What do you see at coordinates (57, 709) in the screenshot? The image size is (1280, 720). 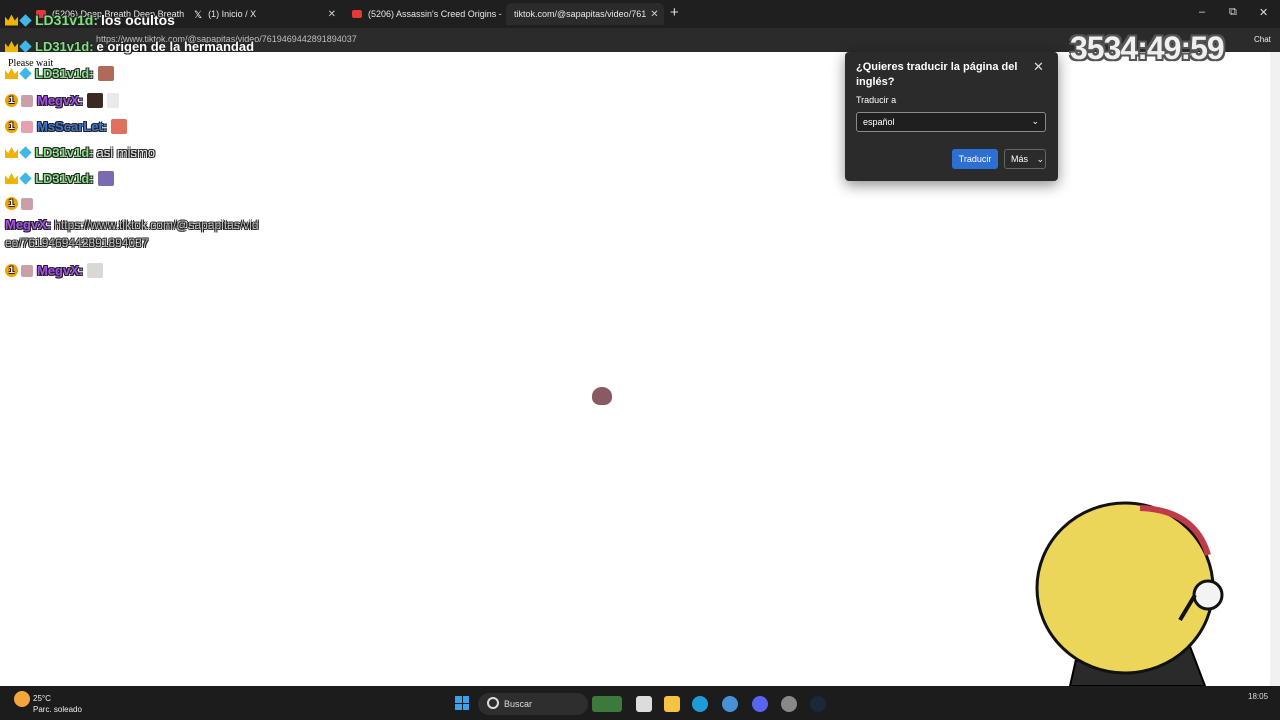 I see `weather-condition: Parc. soleado` at bounding box center [57, 709].